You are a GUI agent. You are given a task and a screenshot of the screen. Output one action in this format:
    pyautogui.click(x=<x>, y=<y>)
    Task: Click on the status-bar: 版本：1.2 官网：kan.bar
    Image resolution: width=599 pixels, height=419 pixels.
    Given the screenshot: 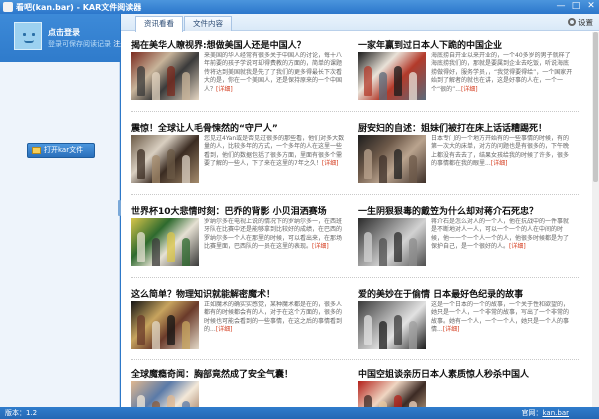 What is the action you would take?
    pyautogui.click(x=299, y=413)
    